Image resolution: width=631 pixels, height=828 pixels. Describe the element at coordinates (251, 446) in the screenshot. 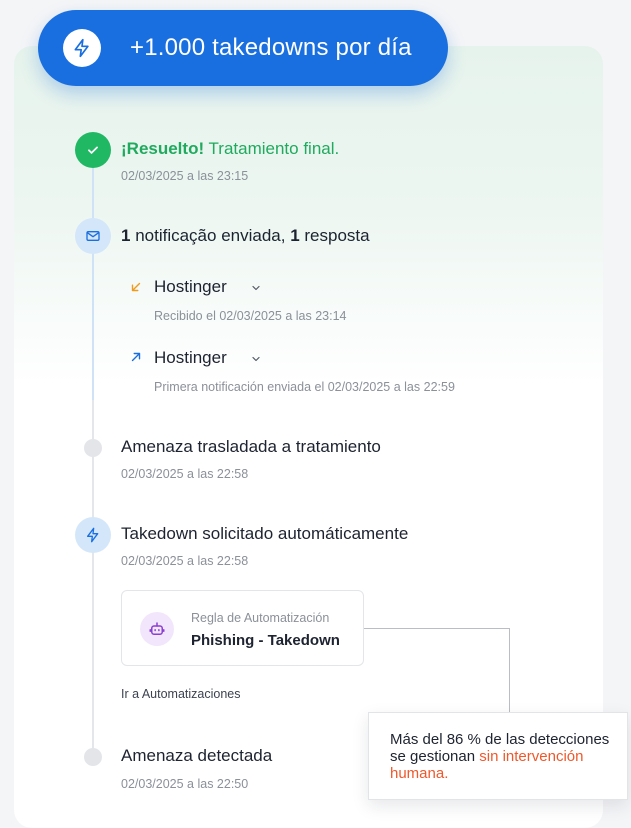

I see `moved-title: Amenaza trasladada a tratamiento` at that location.